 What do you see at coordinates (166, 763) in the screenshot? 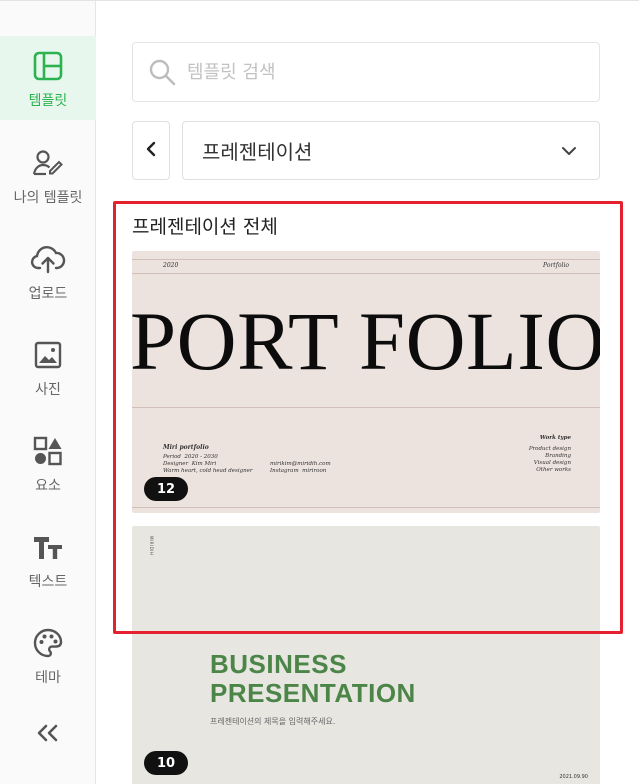
I see `template-count-badge: 10` at bounding box center [166, 763].